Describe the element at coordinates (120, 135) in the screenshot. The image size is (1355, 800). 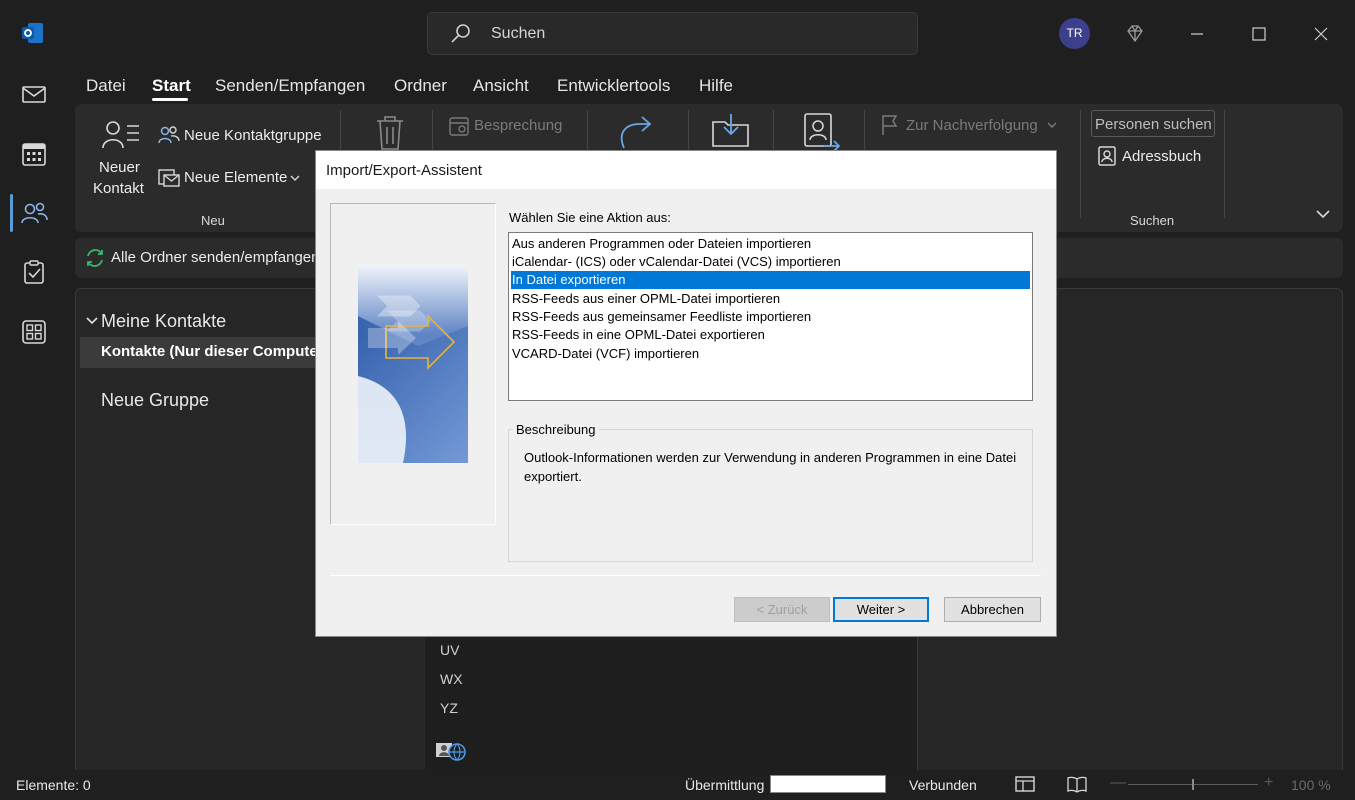
I see `new-contact-icon` at that location.